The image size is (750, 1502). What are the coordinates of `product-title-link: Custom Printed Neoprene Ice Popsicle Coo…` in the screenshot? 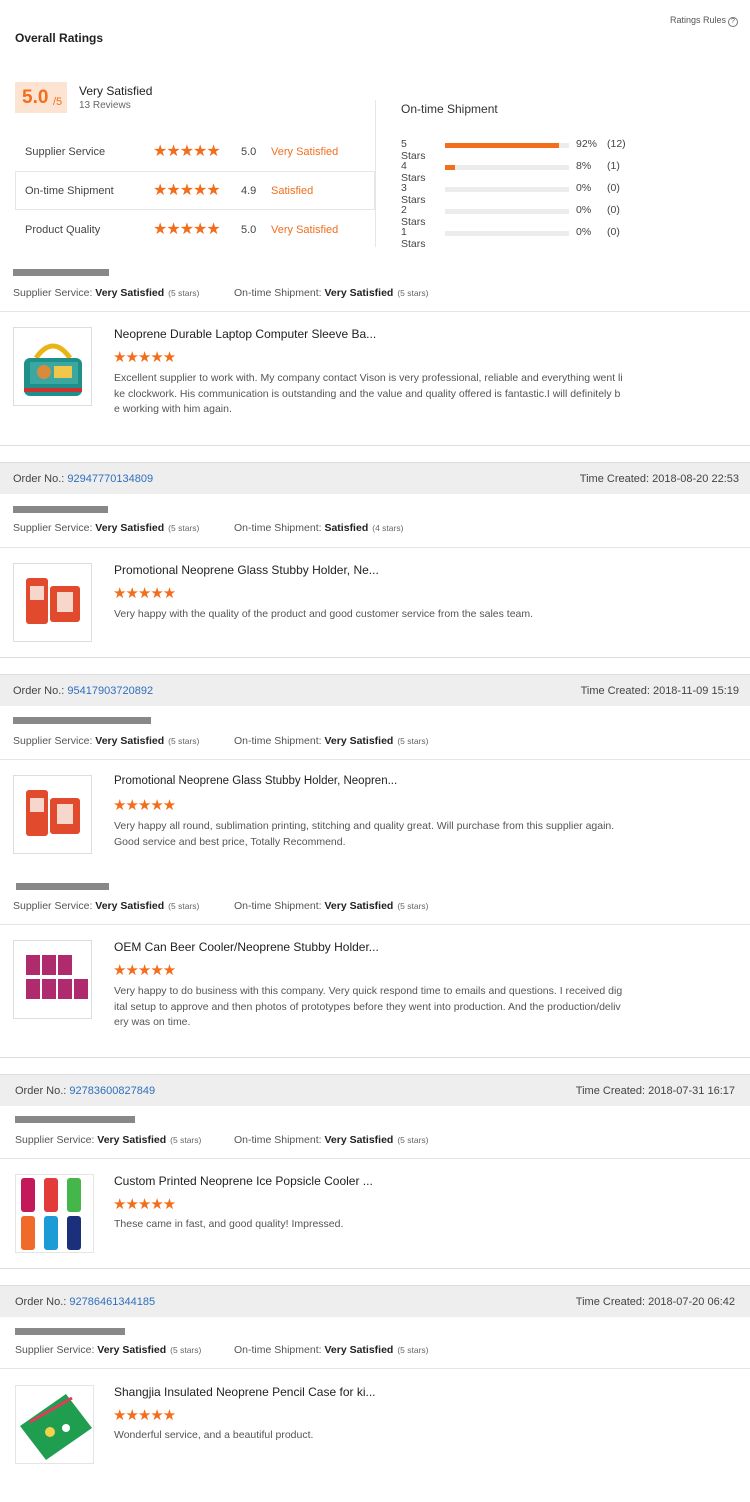 It's located at (243, 1181).